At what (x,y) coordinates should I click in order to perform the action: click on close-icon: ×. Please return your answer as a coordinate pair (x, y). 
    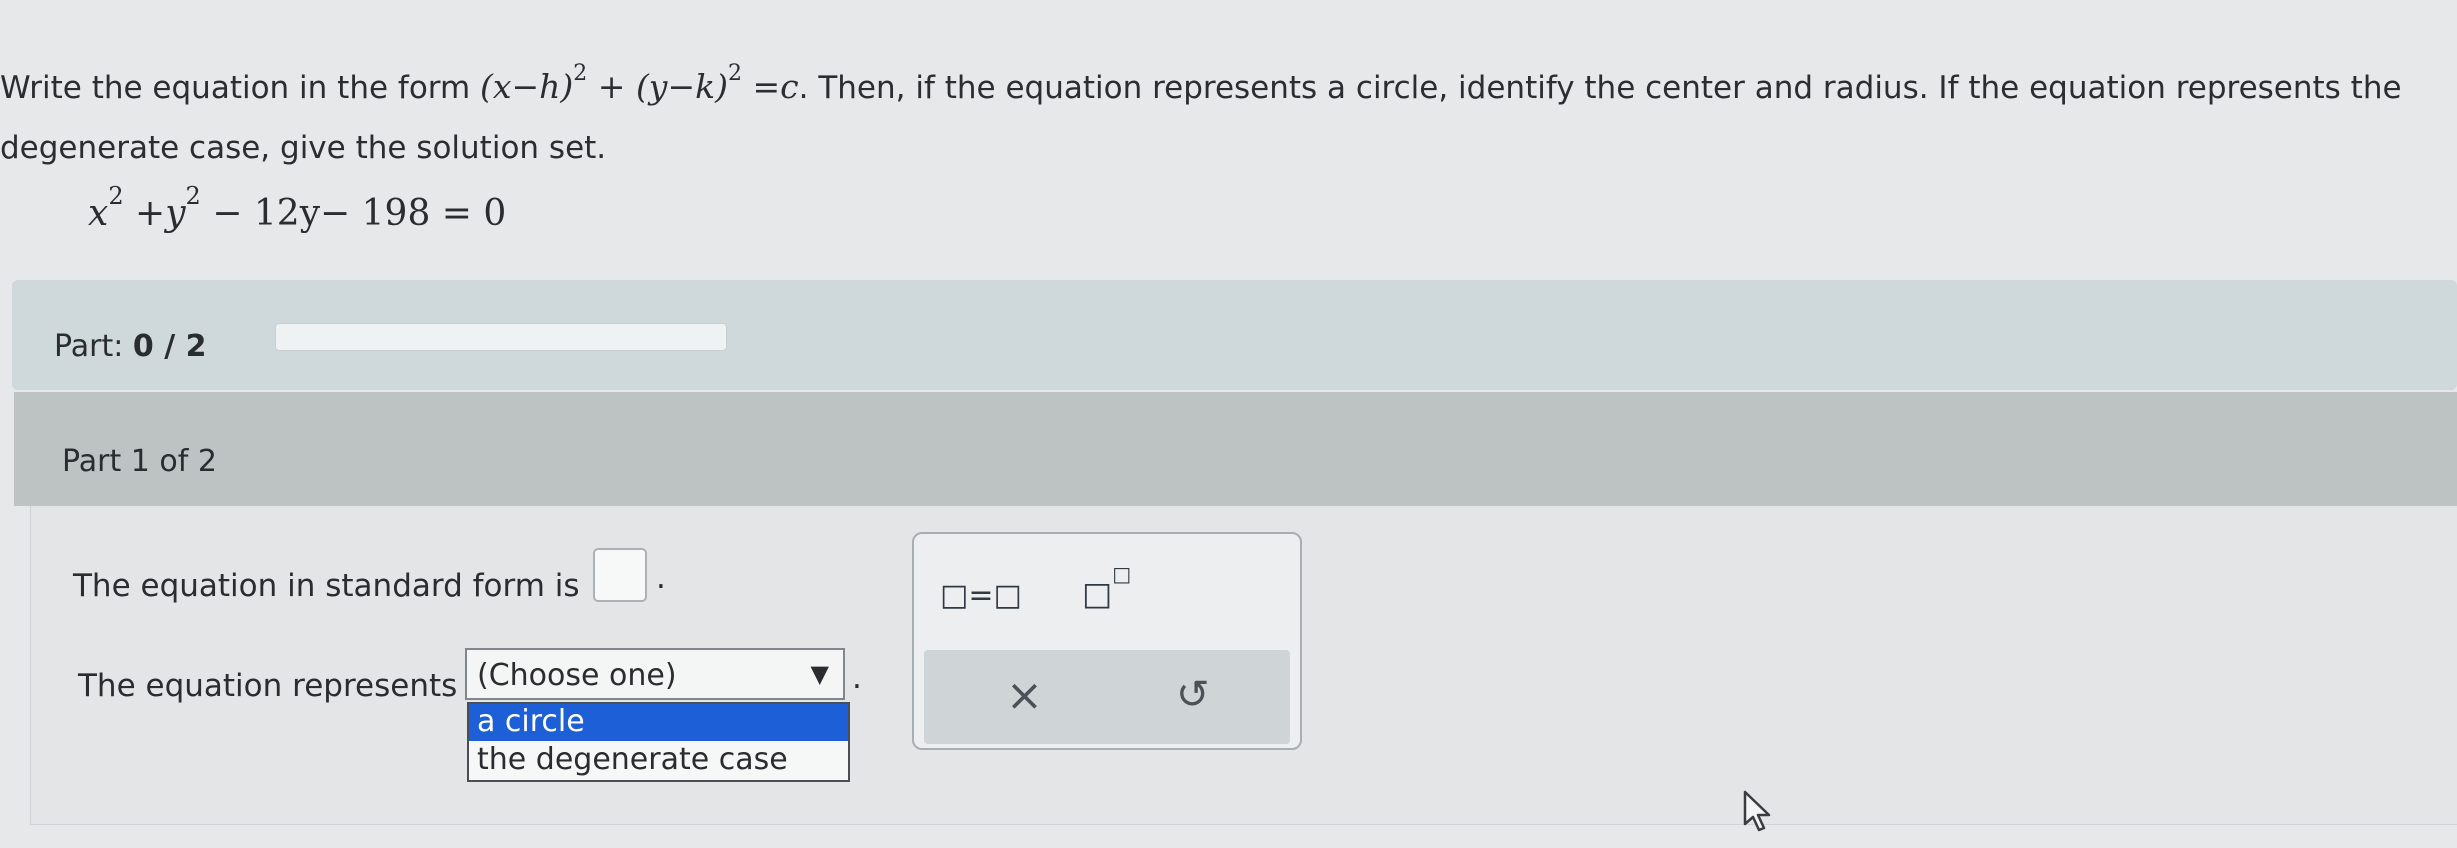
    Looking at the image, I should click on (1024, 695).